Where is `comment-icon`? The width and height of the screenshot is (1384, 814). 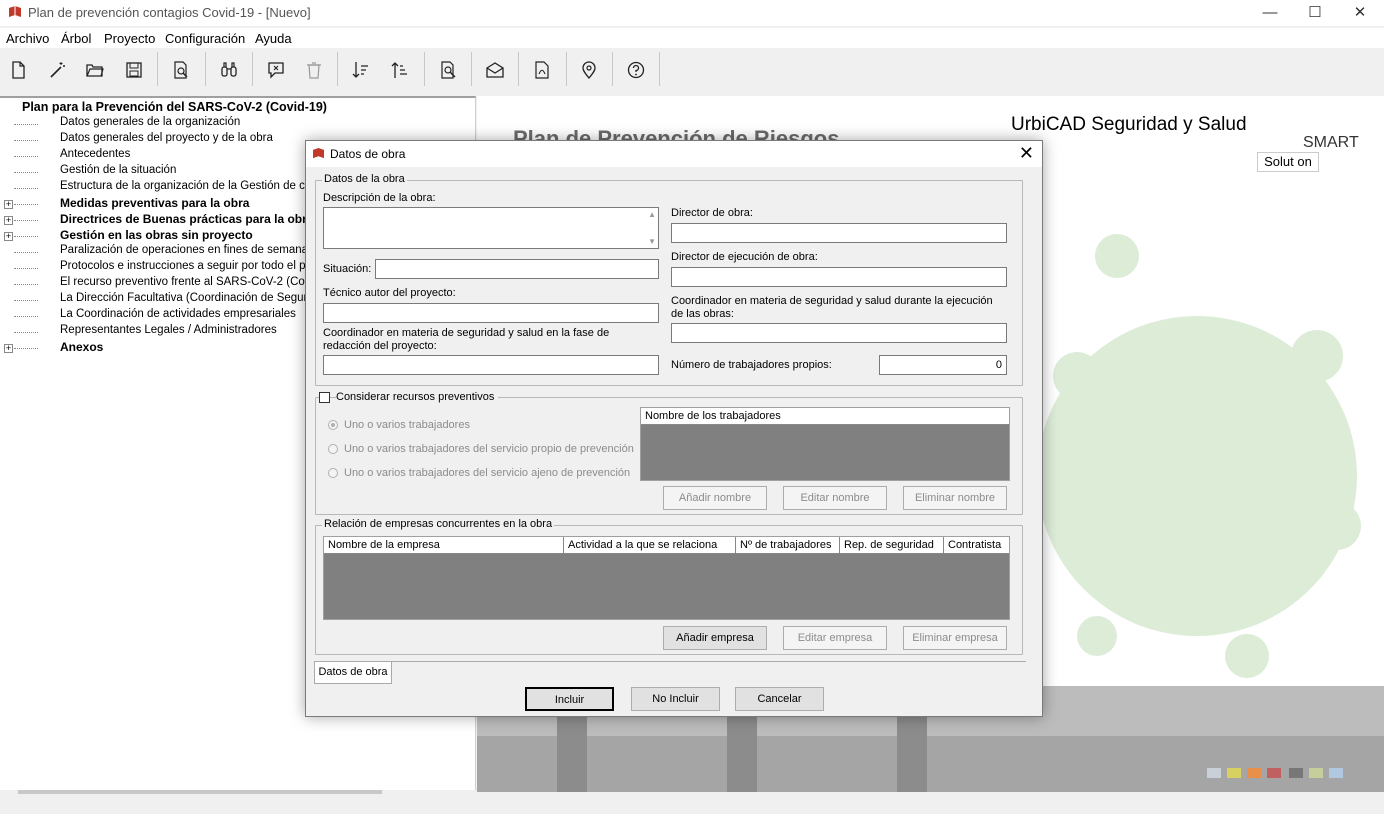 comment-icon is located at coordinates (276, 70).